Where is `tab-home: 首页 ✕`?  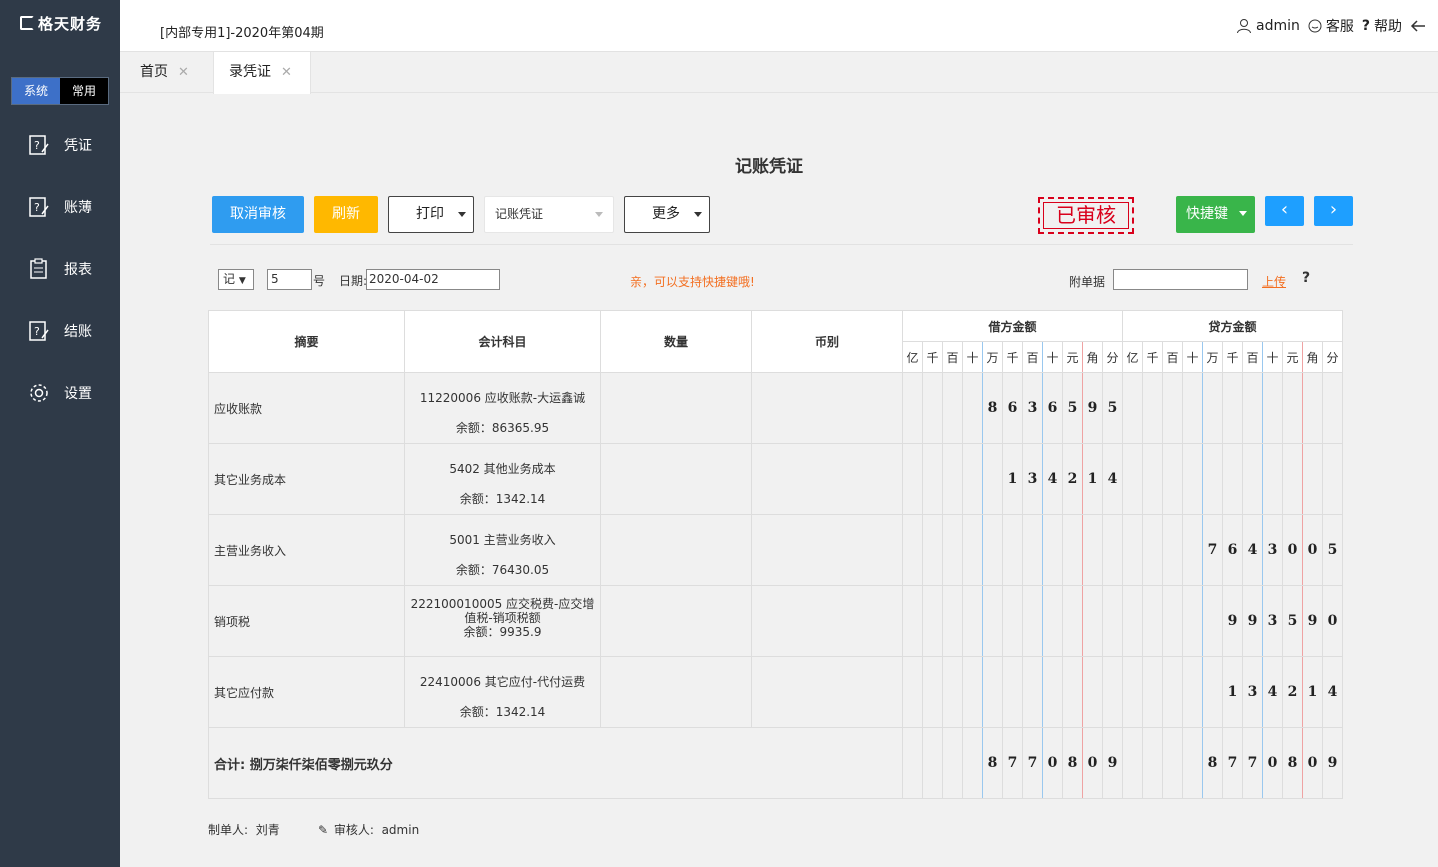 tab-home: 首页 ✕ is located at coordinates (164, 72).